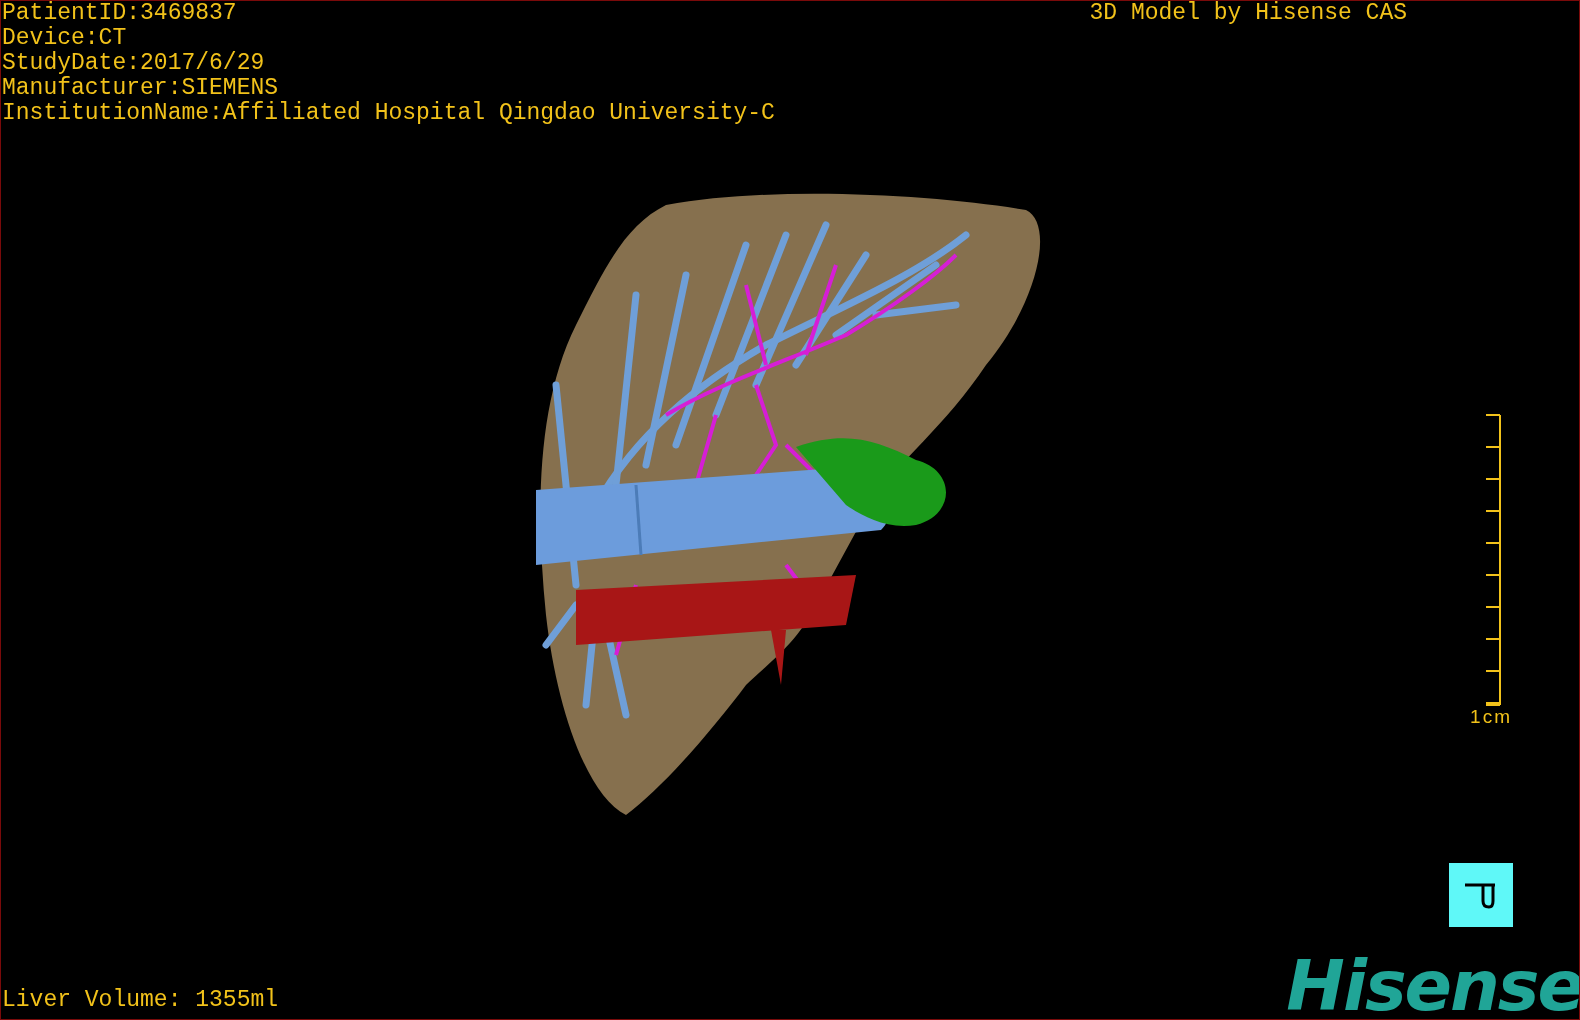  I want to click on info-text: PatientID:3469837, so click(120, 13).